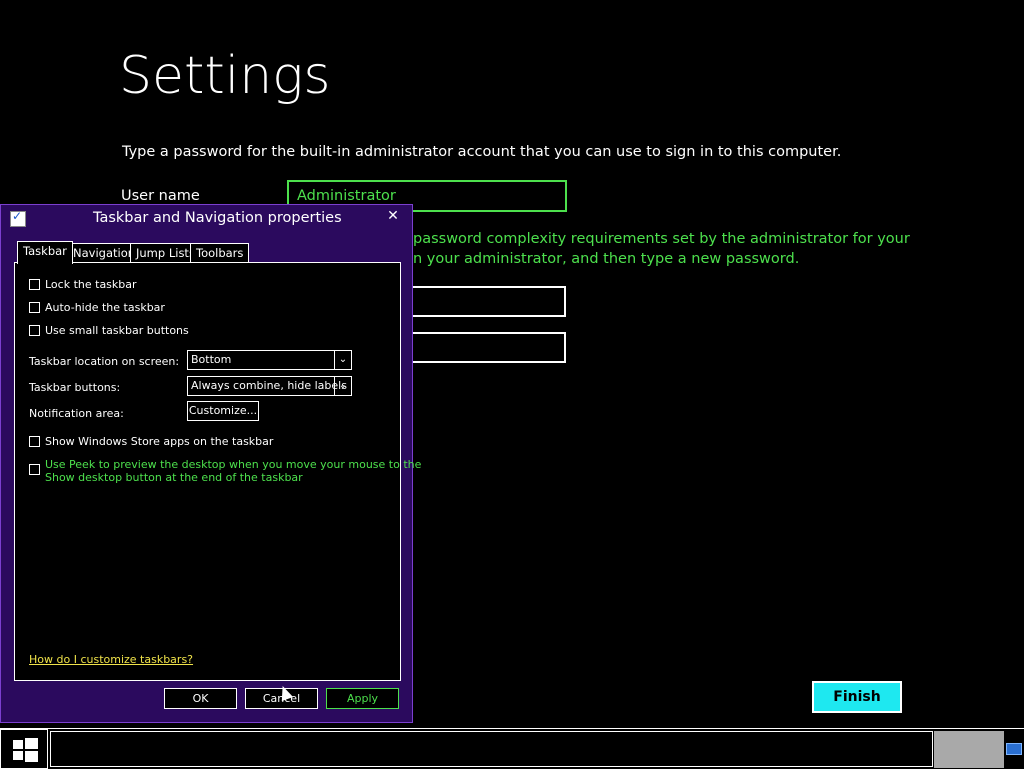  I want to click on peek-checkbox, so click(34, 469).